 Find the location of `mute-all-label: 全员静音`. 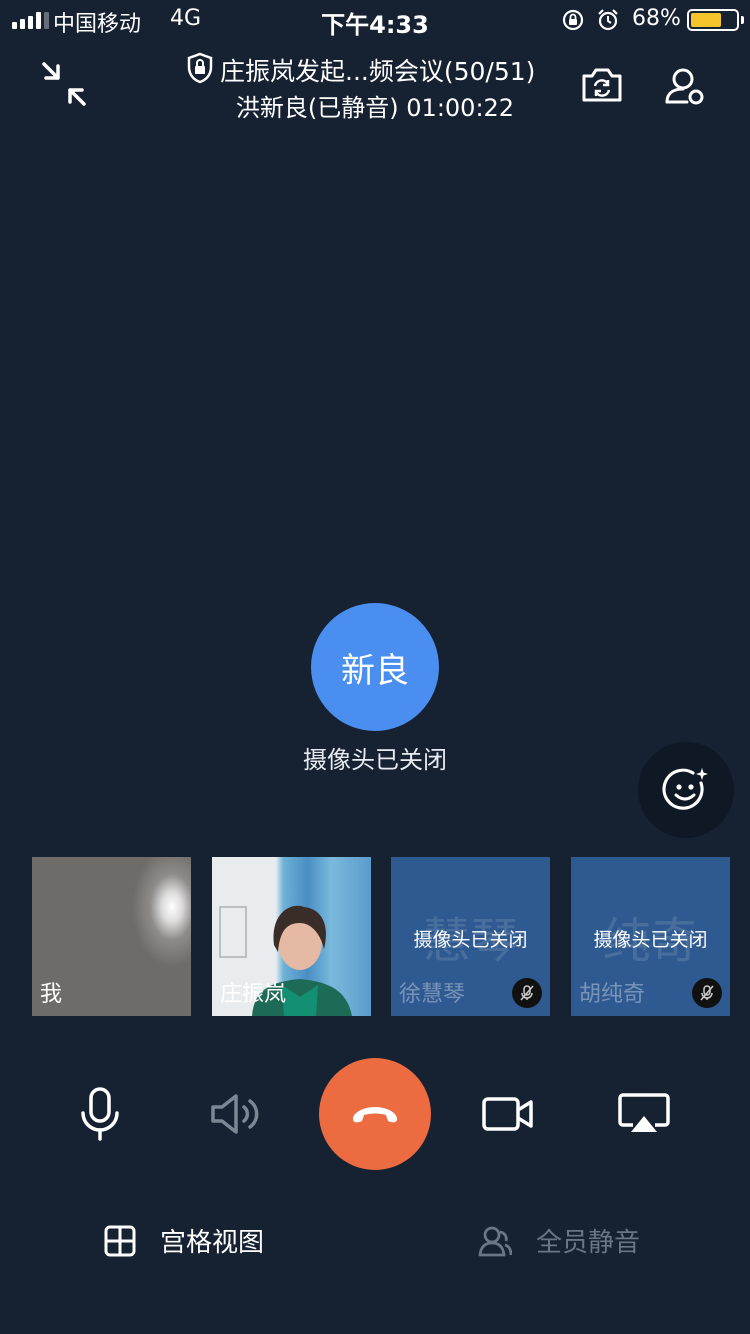

mute-all-label: 全员静音 is located at coordinates (588, 1243).